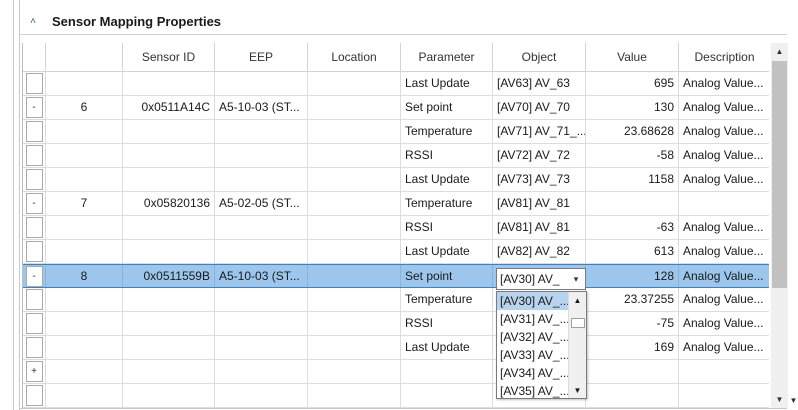 This screenshot has width=798, height=410. I want to click on value-cell: 695, so click(632, 83).